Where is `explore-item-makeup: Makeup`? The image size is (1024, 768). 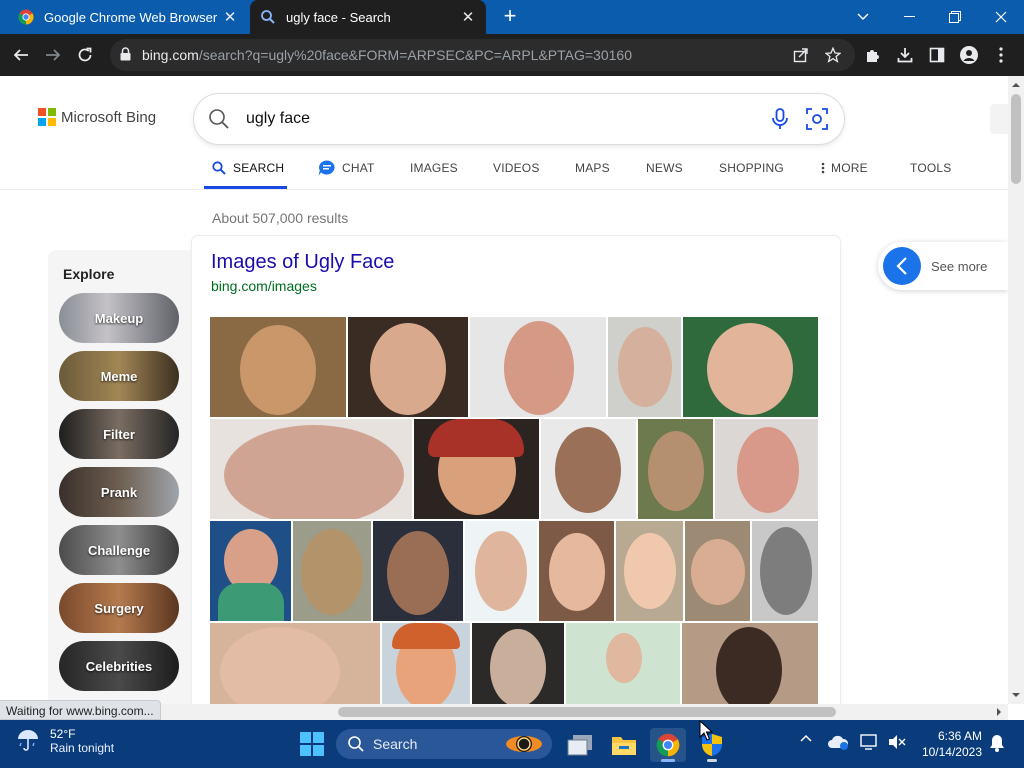 explore-item-makeup: Makeup is located at coordinates (119, 318).